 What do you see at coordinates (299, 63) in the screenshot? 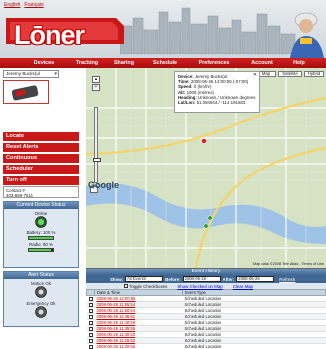
I see `nav-help: Help` at bounding box center [299, 63].